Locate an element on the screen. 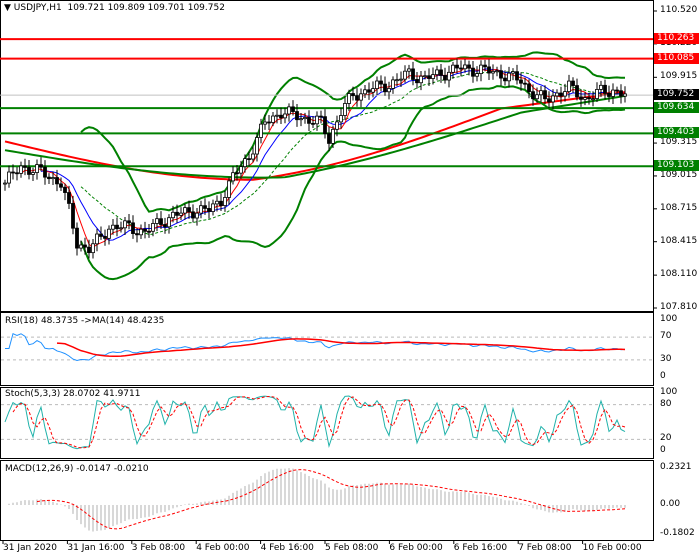  collapse-triangle-icon: ▼ is located at coordinates (7, 8).